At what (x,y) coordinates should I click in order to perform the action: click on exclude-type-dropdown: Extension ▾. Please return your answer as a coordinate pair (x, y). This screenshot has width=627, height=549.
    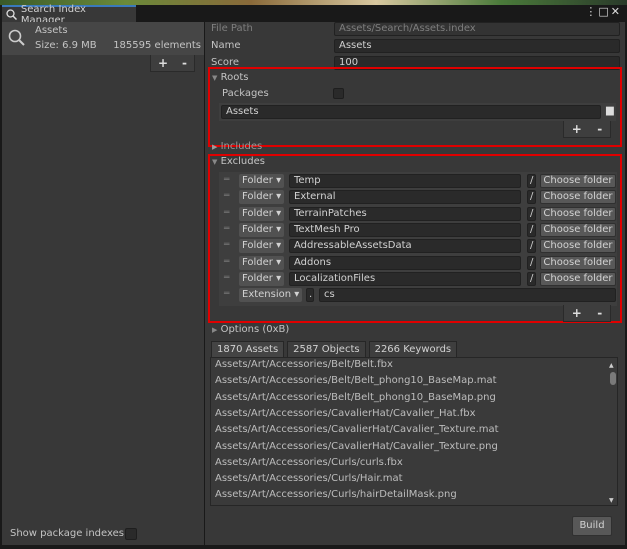
    Looking at the image, I should click on (271, 295).